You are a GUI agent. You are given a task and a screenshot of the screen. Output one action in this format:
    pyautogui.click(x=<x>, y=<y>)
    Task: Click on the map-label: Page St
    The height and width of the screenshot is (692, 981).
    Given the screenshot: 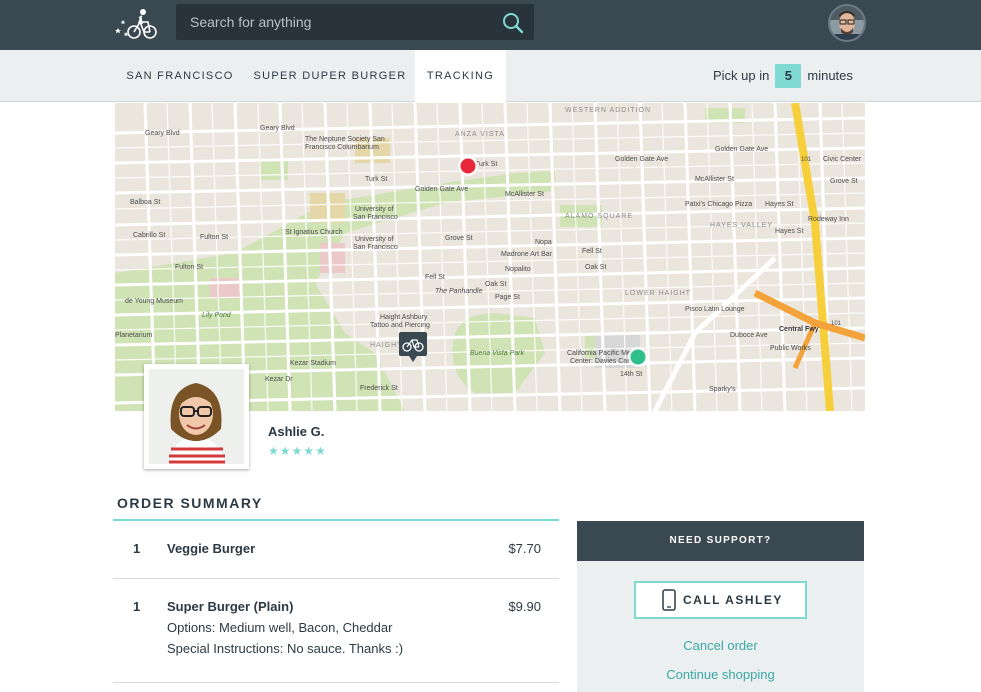 What is the action you would take?
    pyautogui.click(x=507, y=297)
    